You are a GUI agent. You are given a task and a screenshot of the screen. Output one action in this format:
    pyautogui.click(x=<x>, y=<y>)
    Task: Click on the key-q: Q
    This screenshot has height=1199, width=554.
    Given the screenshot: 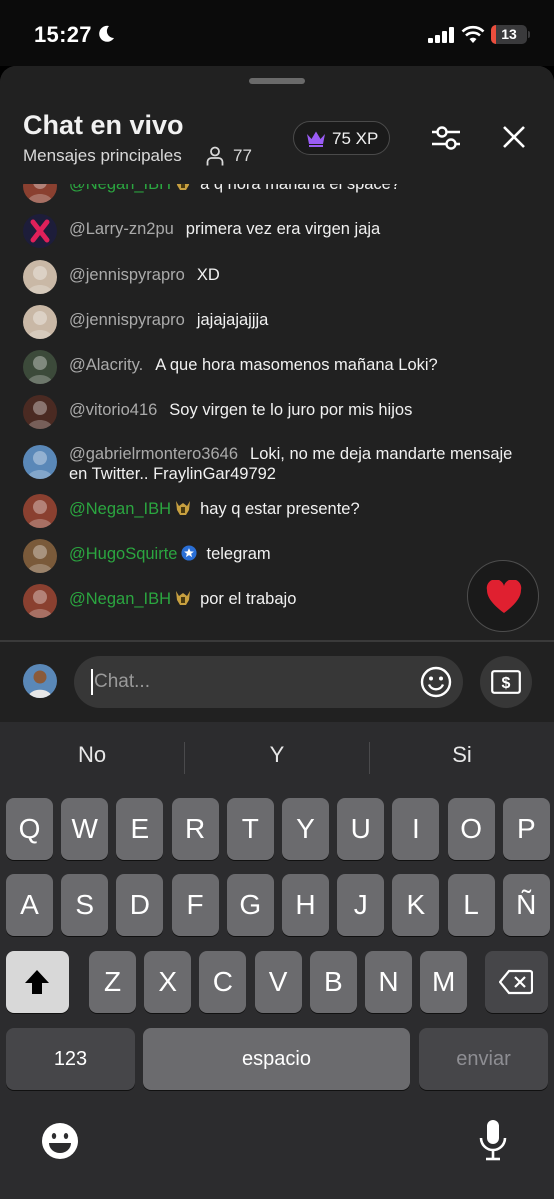 What is the action you would take?
    pyautogui.click(x=29, y=829)
    